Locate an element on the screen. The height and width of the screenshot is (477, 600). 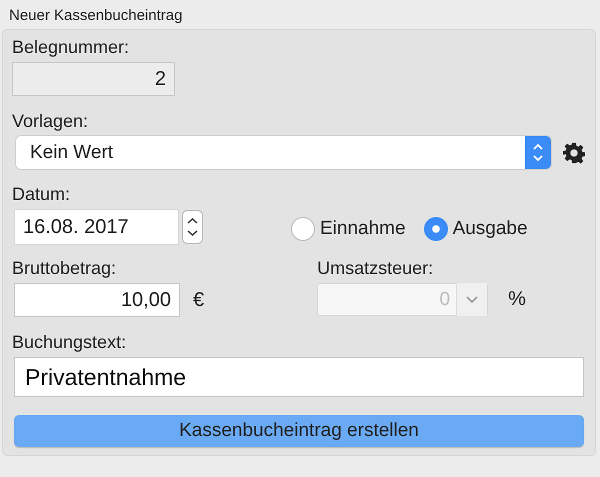
window-title: Neuer Kassenbucheintrag is located at coordinates (96, 14).